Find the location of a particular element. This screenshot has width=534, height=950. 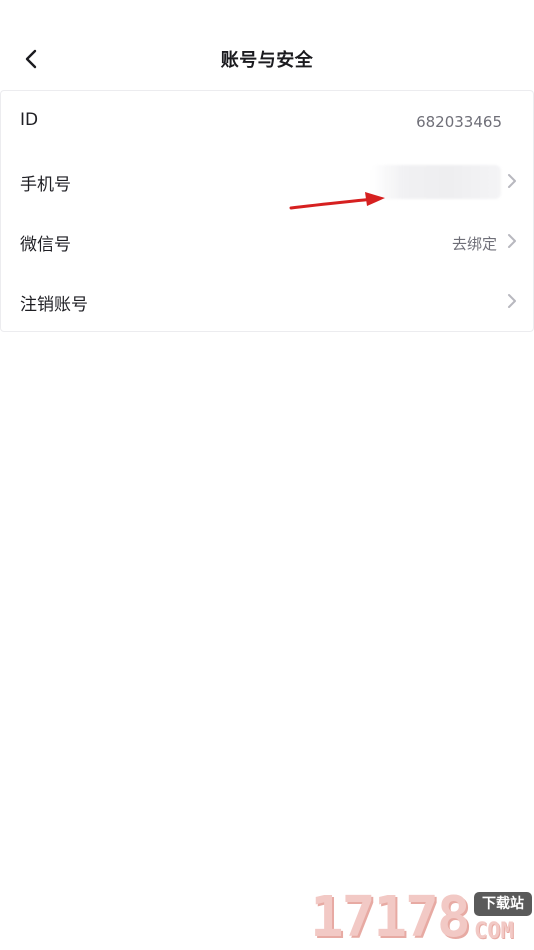

watermark: 17178 下载站 COM is located at coordinates (422, 918).